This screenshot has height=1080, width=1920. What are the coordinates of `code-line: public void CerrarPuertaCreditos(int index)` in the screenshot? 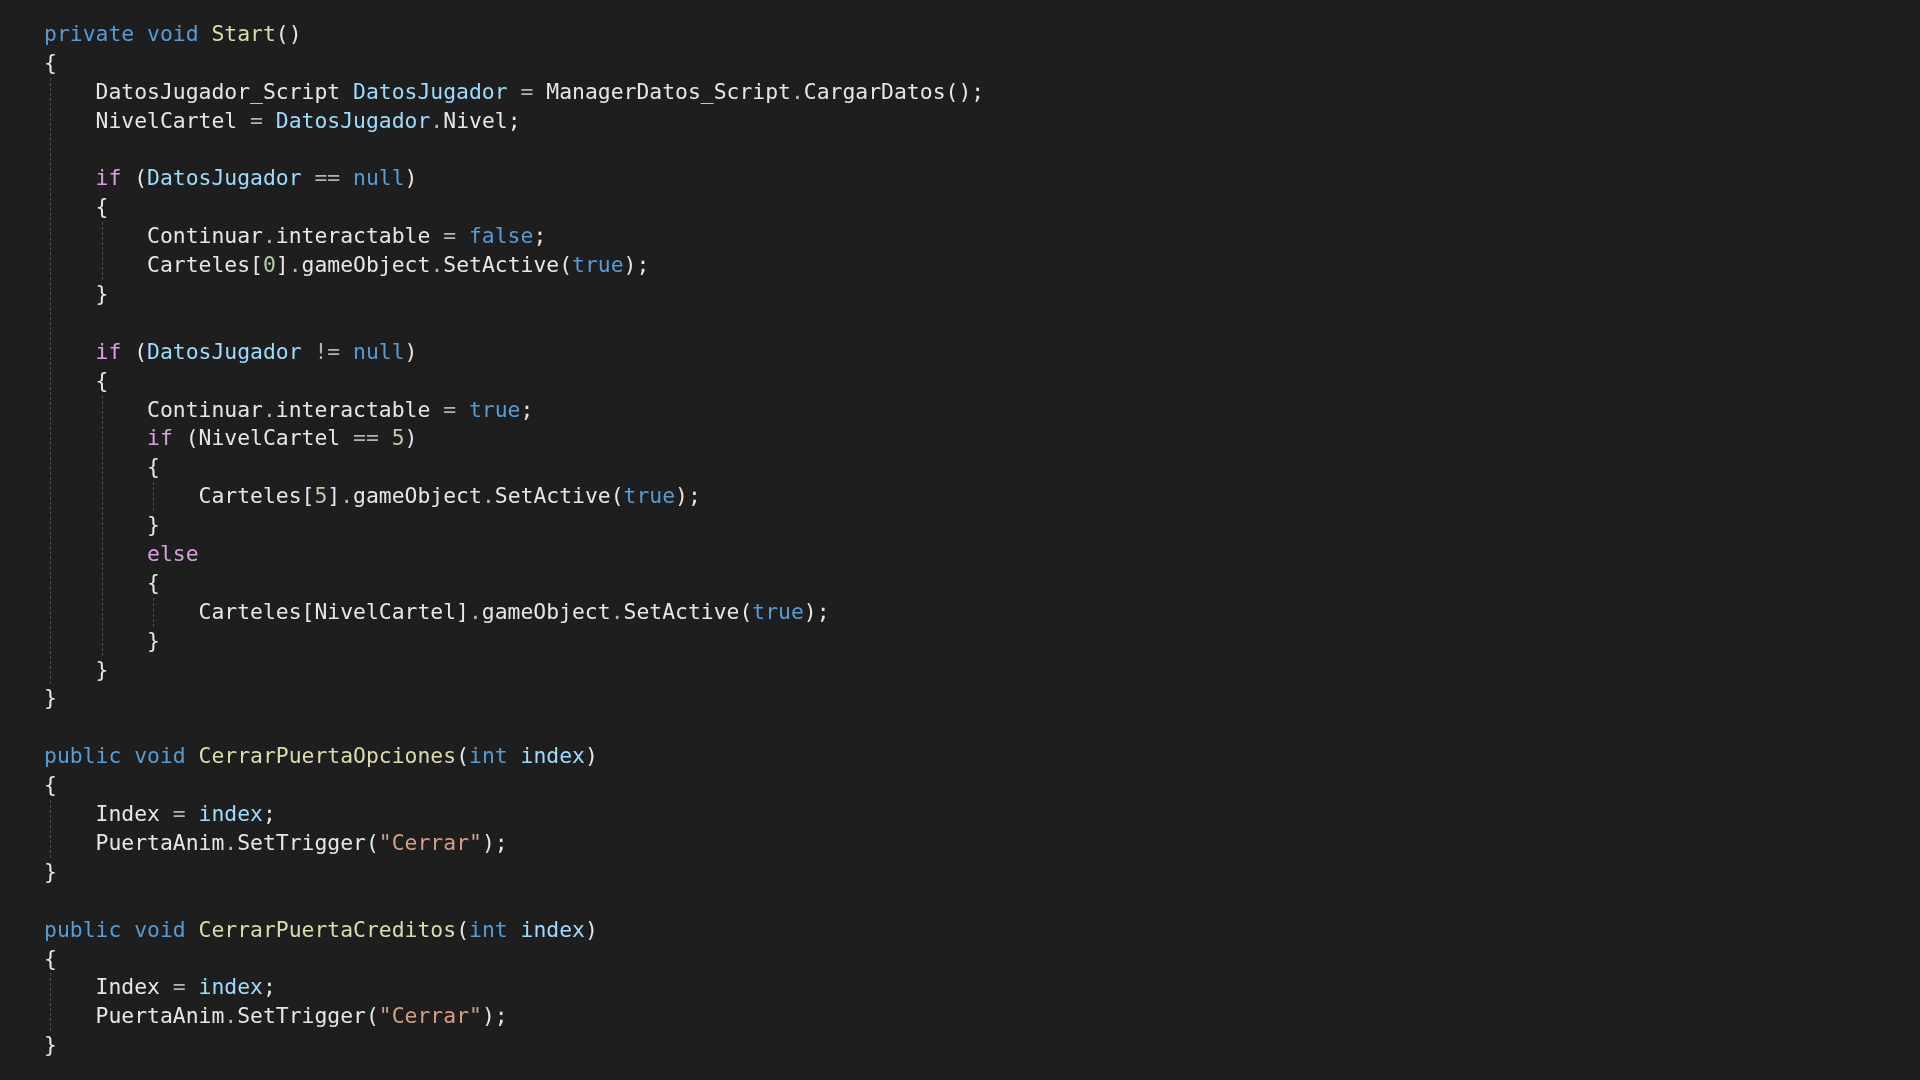 It's located at (321, 929).